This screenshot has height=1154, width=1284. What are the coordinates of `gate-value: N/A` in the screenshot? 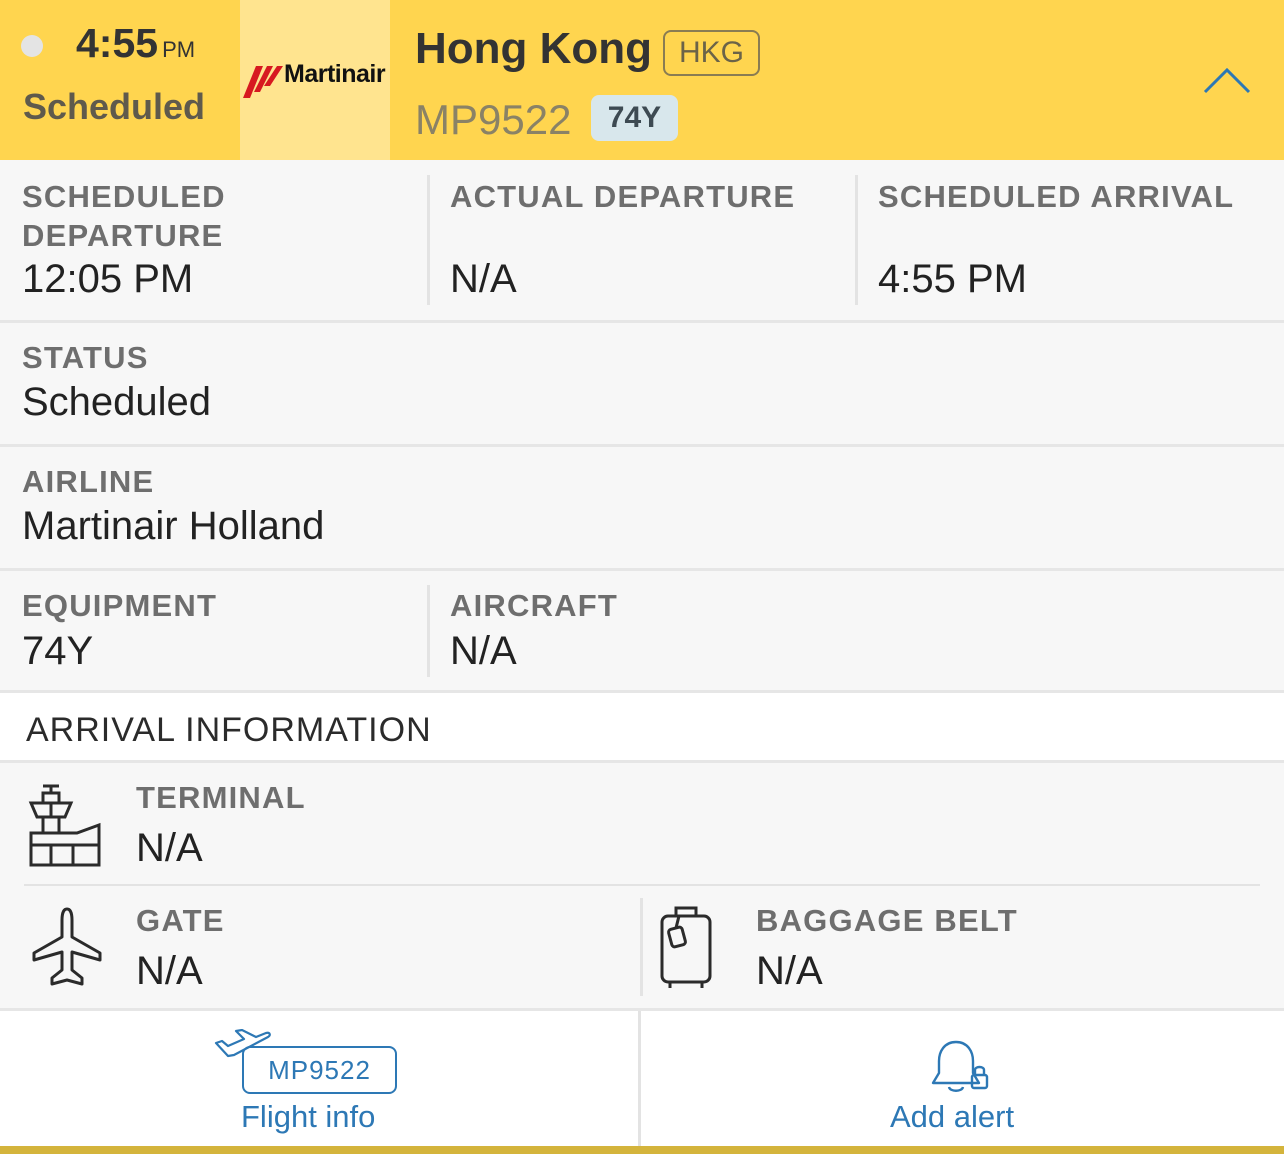 It's located at (169, 971).